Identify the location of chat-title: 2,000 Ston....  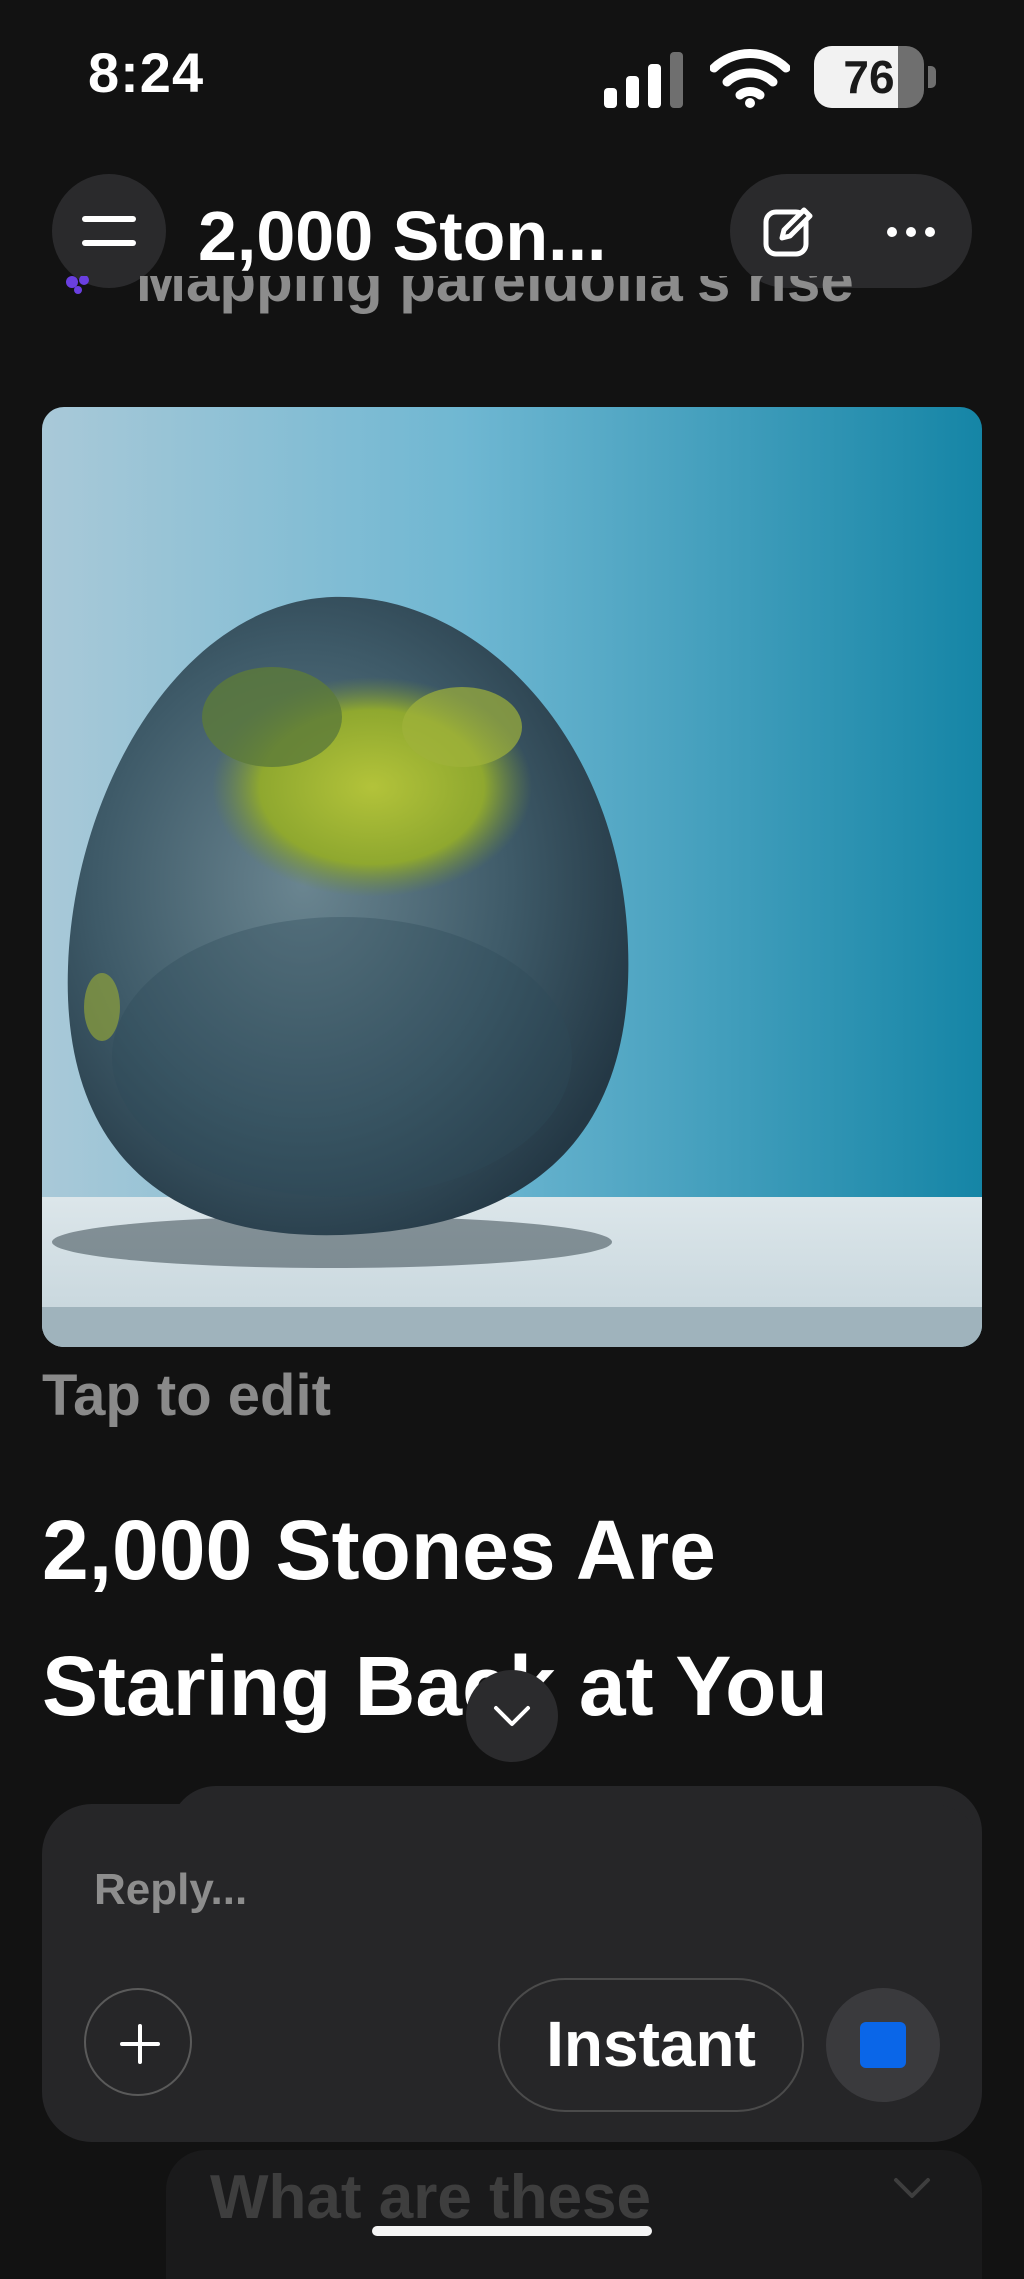
(402, 236).